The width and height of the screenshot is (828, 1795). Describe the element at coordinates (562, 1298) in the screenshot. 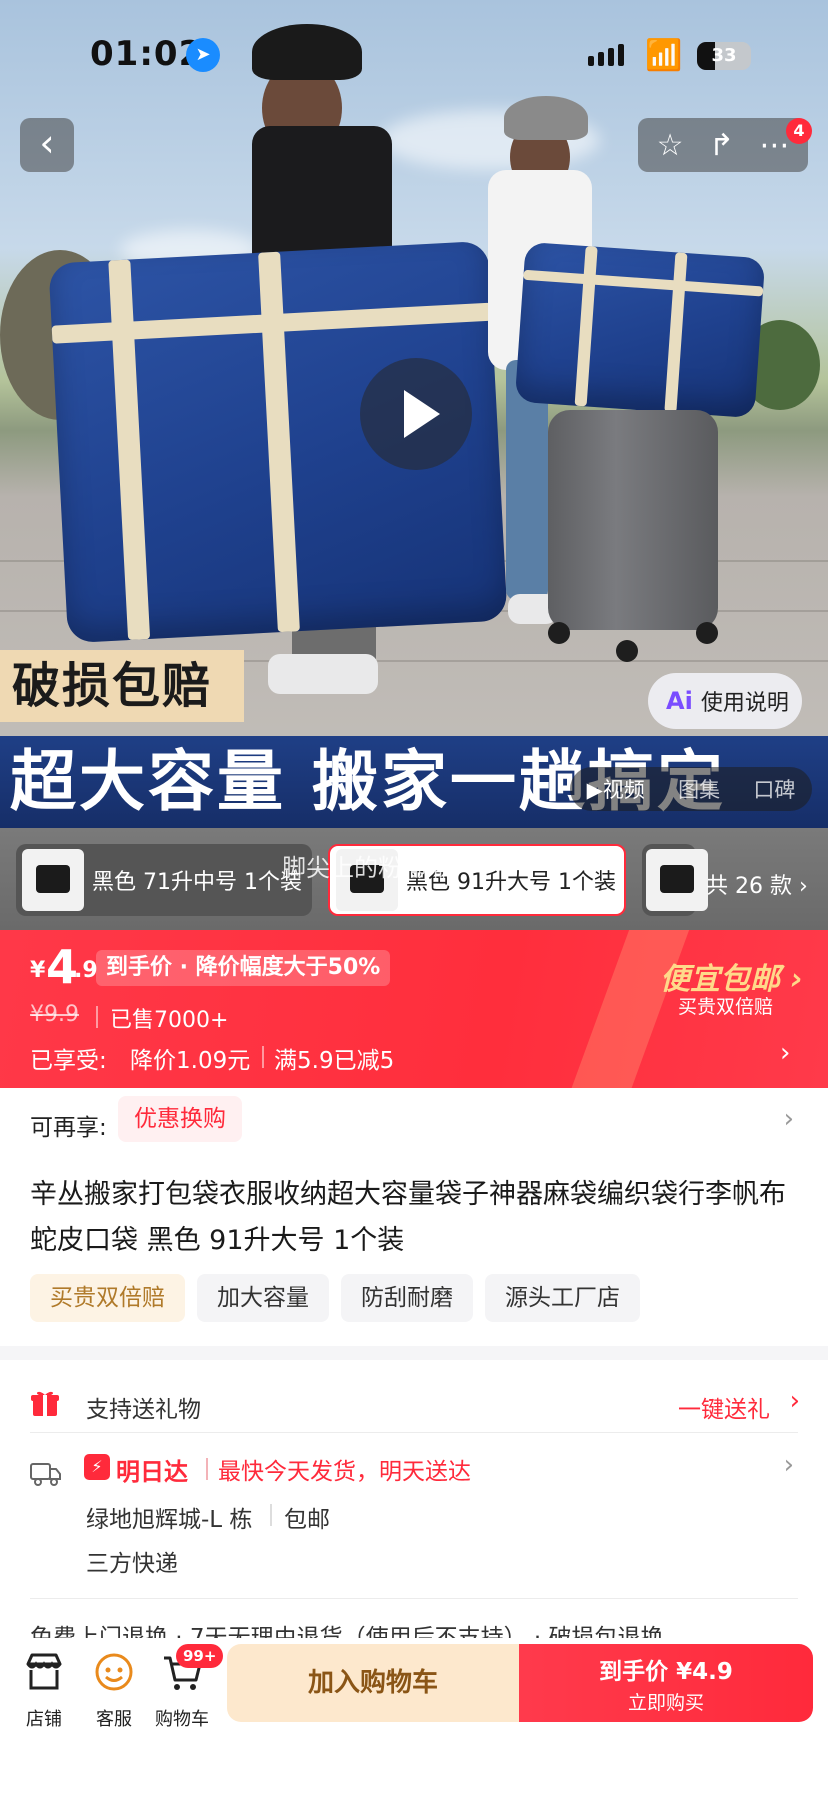

I see `tag-factory-store: 源头工厂店` at that location.